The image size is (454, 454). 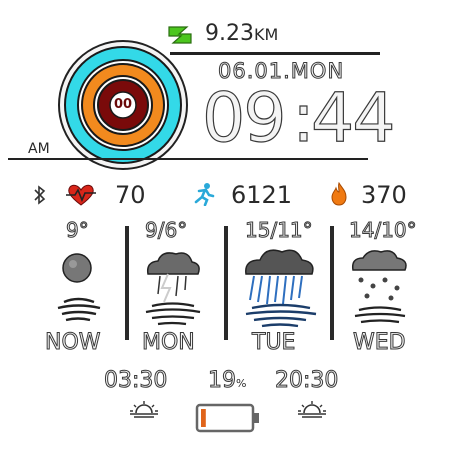 I want to click on forecast-temp-wed: 14/10°, so click(x=383, y=230).